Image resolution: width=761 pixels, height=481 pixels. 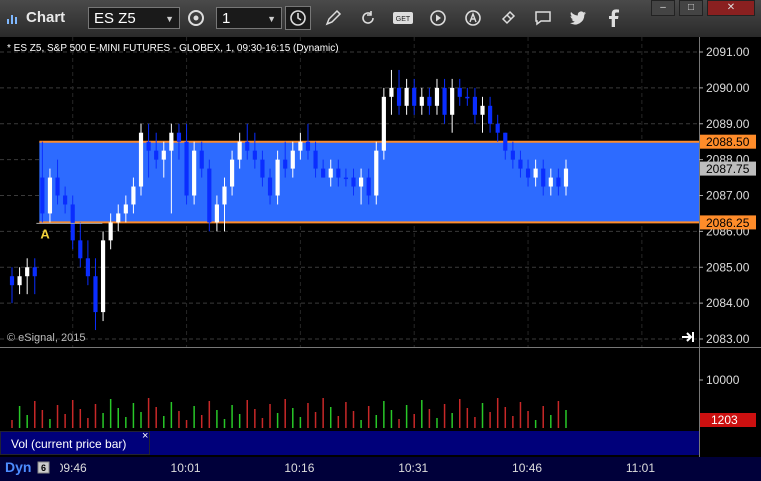 What do you see at coordinates (45, 233) in the screenshot?
I see `annotation-label: A` at bounding box center [45, 233].